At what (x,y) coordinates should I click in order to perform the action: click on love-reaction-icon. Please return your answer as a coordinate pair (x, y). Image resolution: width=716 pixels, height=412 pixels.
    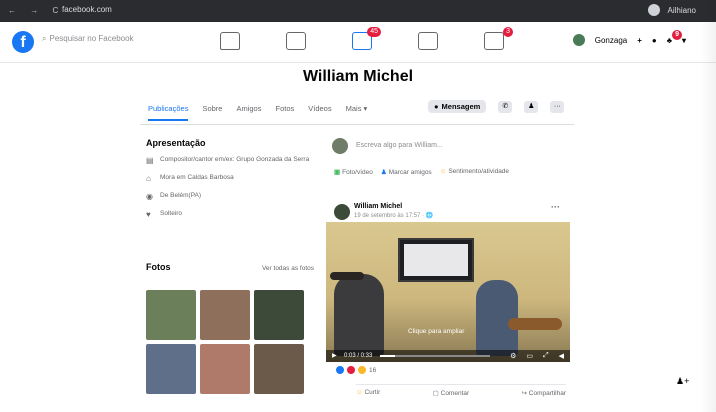
    Looking at the image, I should click on (351, 370).